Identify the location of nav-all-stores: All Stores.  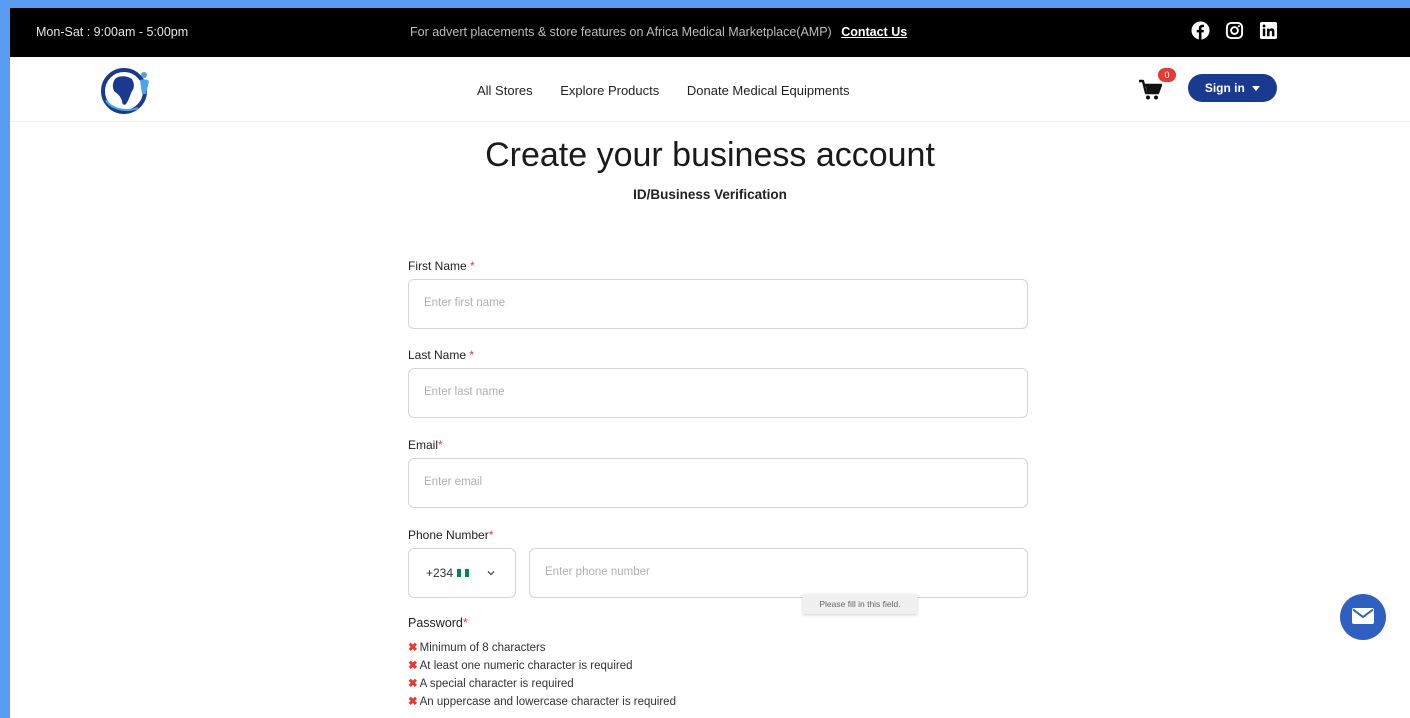
(505, 90).